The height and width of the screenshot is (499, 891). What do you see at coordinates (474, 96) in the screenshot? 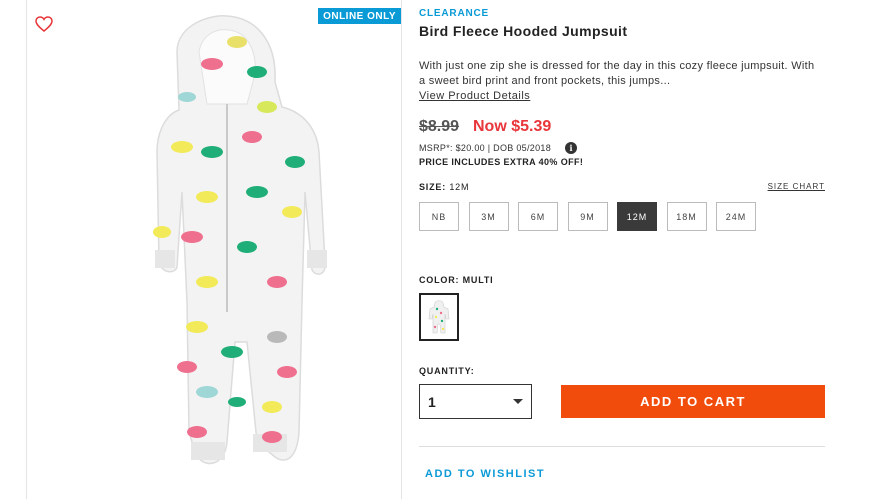
I see `view-product-details-link: View Product Details` at bounding box center [474, 96].